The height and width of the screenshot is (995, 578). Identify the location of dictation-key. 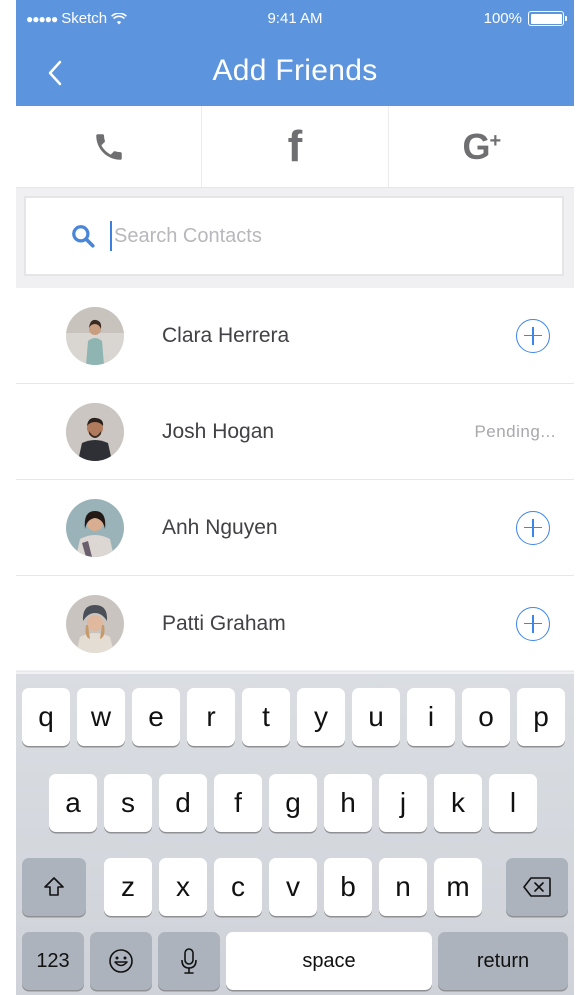
(189, 961).